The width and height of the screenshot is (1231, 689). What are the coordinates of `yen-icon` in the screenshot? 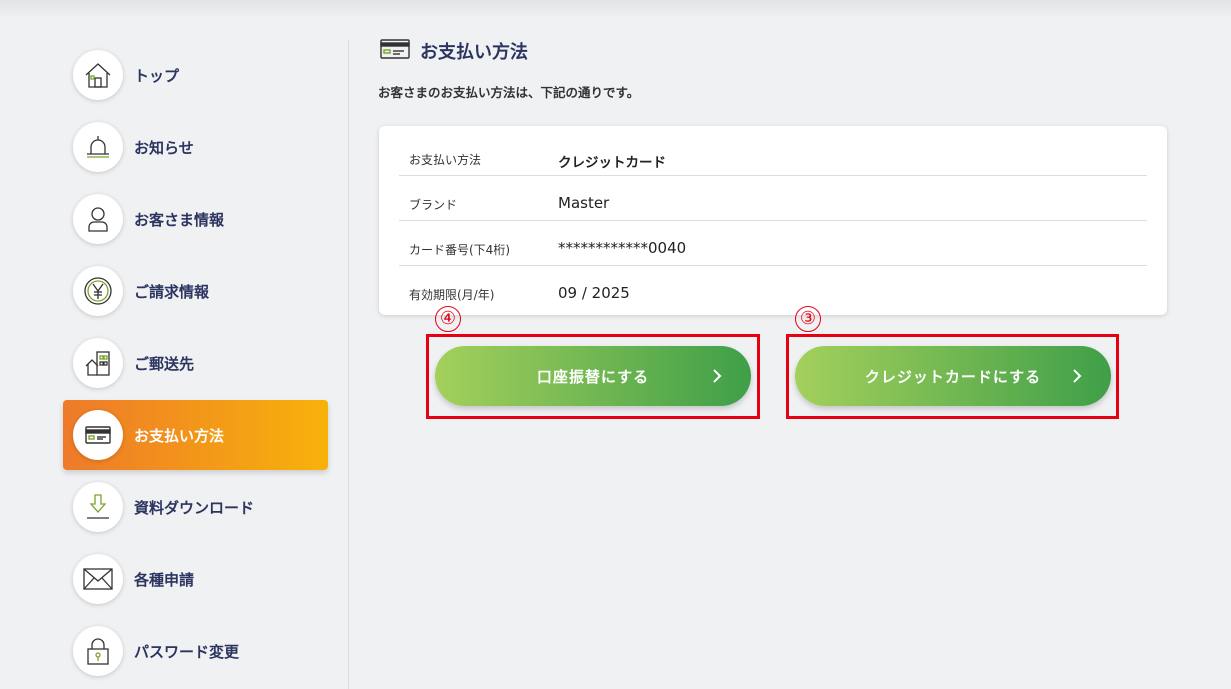 It's located at (98, 291).